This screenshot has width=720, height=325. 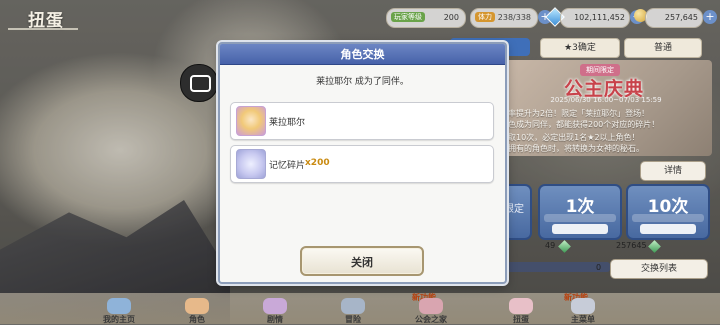 What do you see at coordinates (550, 245) in the screenshot?
I see `ticket-count: 49` at bounding box center [550, 245].